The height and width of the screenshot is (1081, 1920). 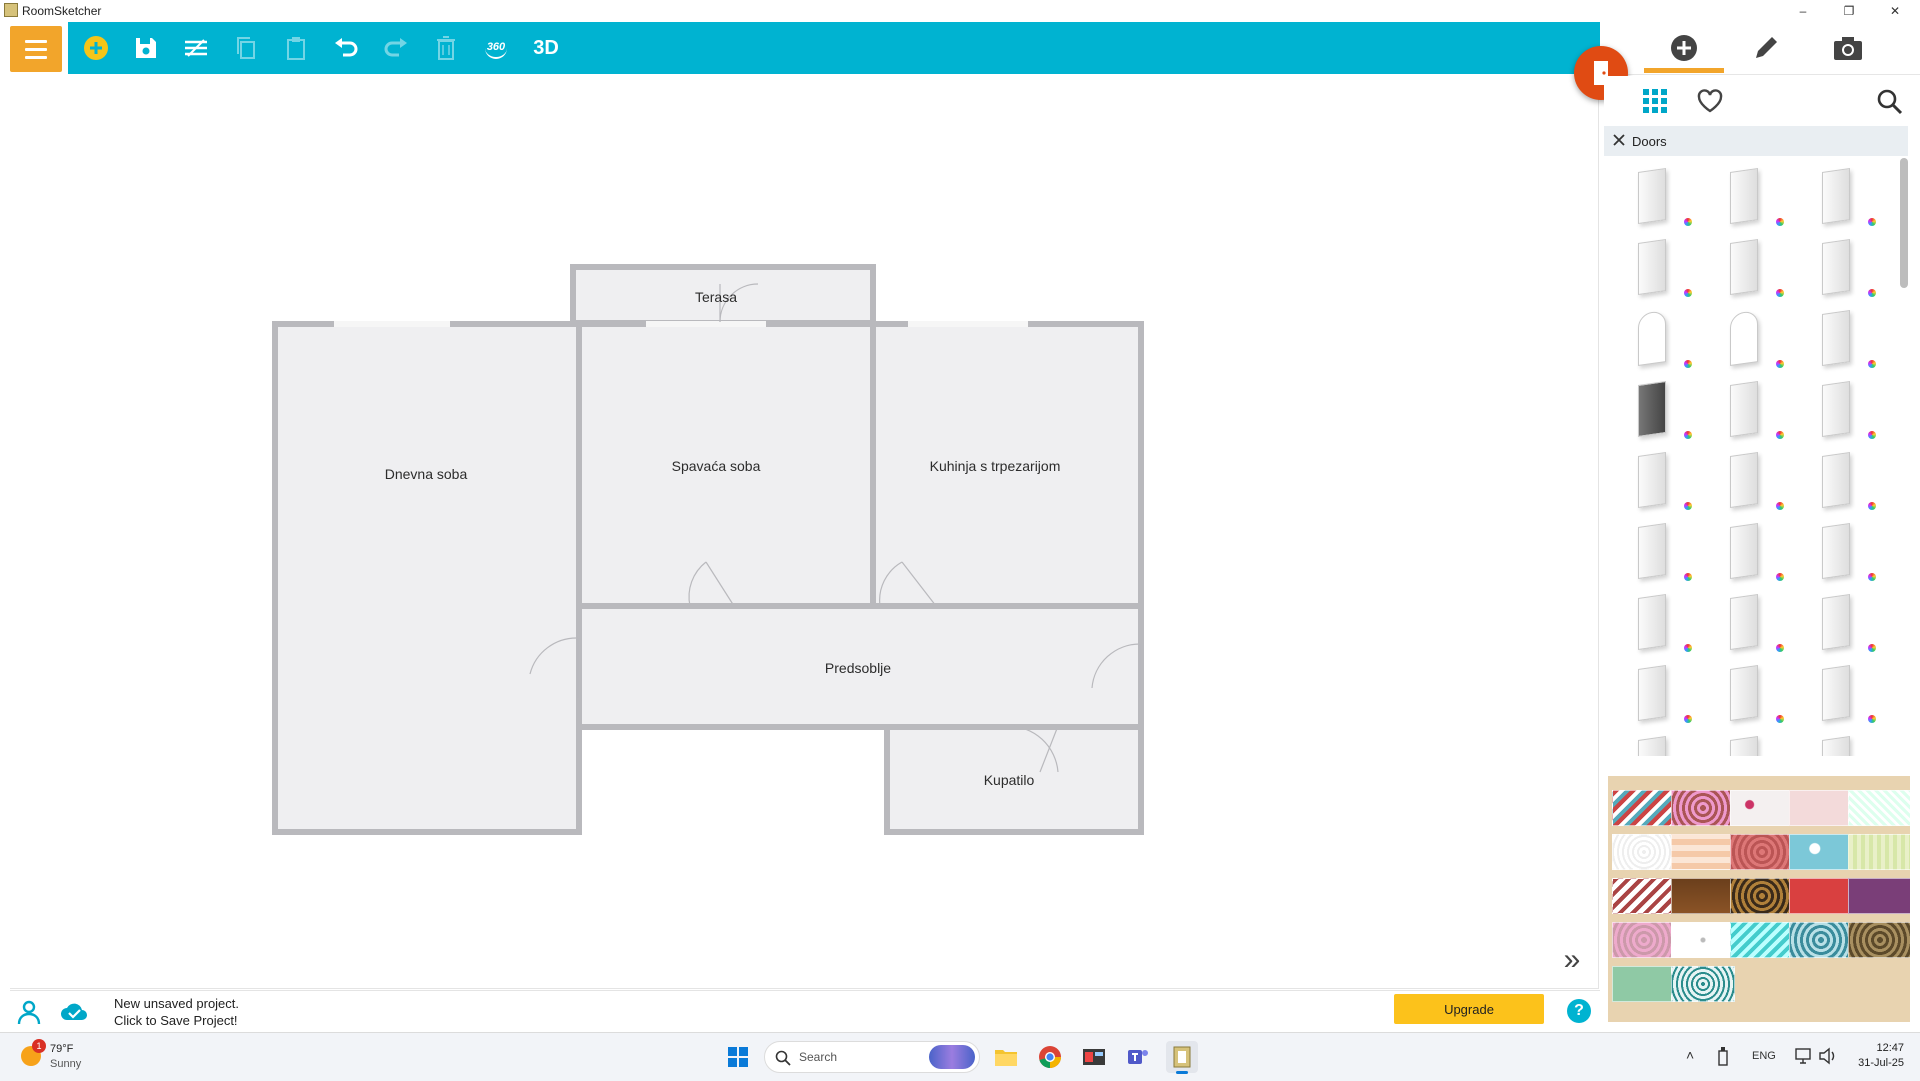 What do you see at coordinates (1848, 48) in the screenshot?
I see `tab-camera` at bounding box center [1848, 48].